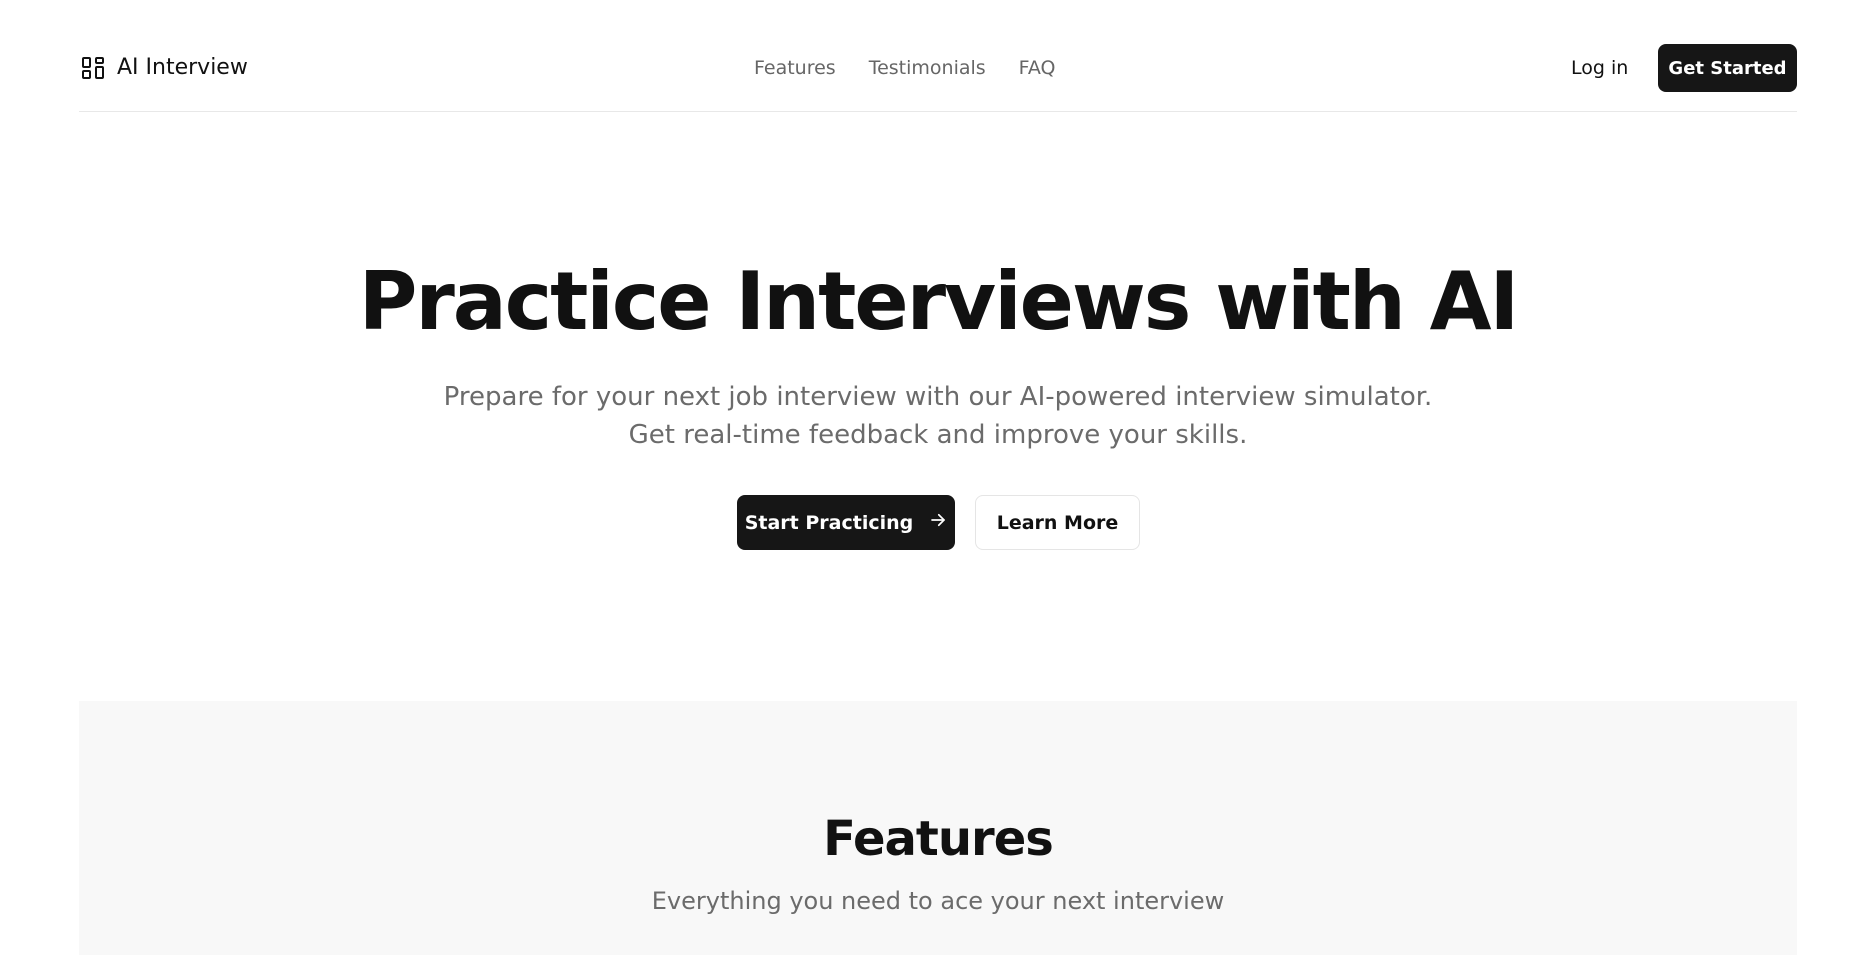 This screenshot has height=955, width=1876. I want to click on start-practicing-button: Start Practicing, so click(846, 522).